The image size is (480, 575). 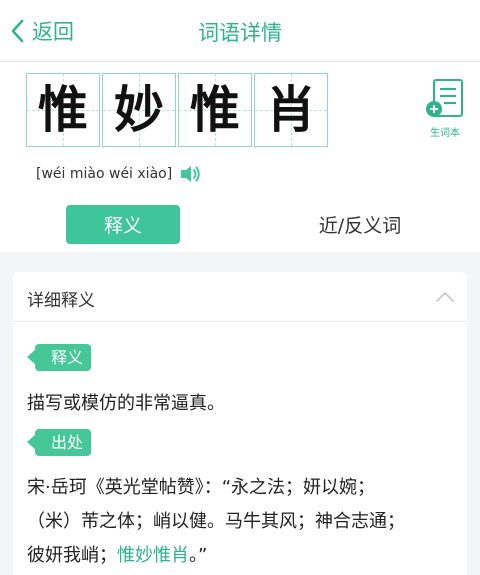 What do you see at coordinates (123, 224) in the screenshot?
I see `tab-definition: 释义` at bounding box center [123, 224].